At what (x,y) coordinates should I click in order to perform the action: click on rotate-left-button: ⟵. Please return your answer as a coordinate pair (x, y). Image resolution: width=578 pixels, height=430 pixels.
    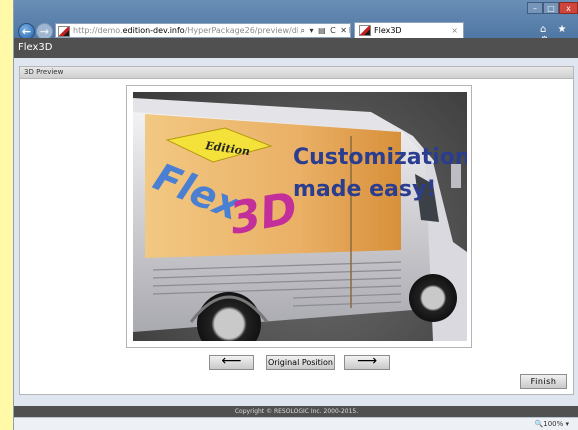
    Looking at the image, I should click on (231, 361).